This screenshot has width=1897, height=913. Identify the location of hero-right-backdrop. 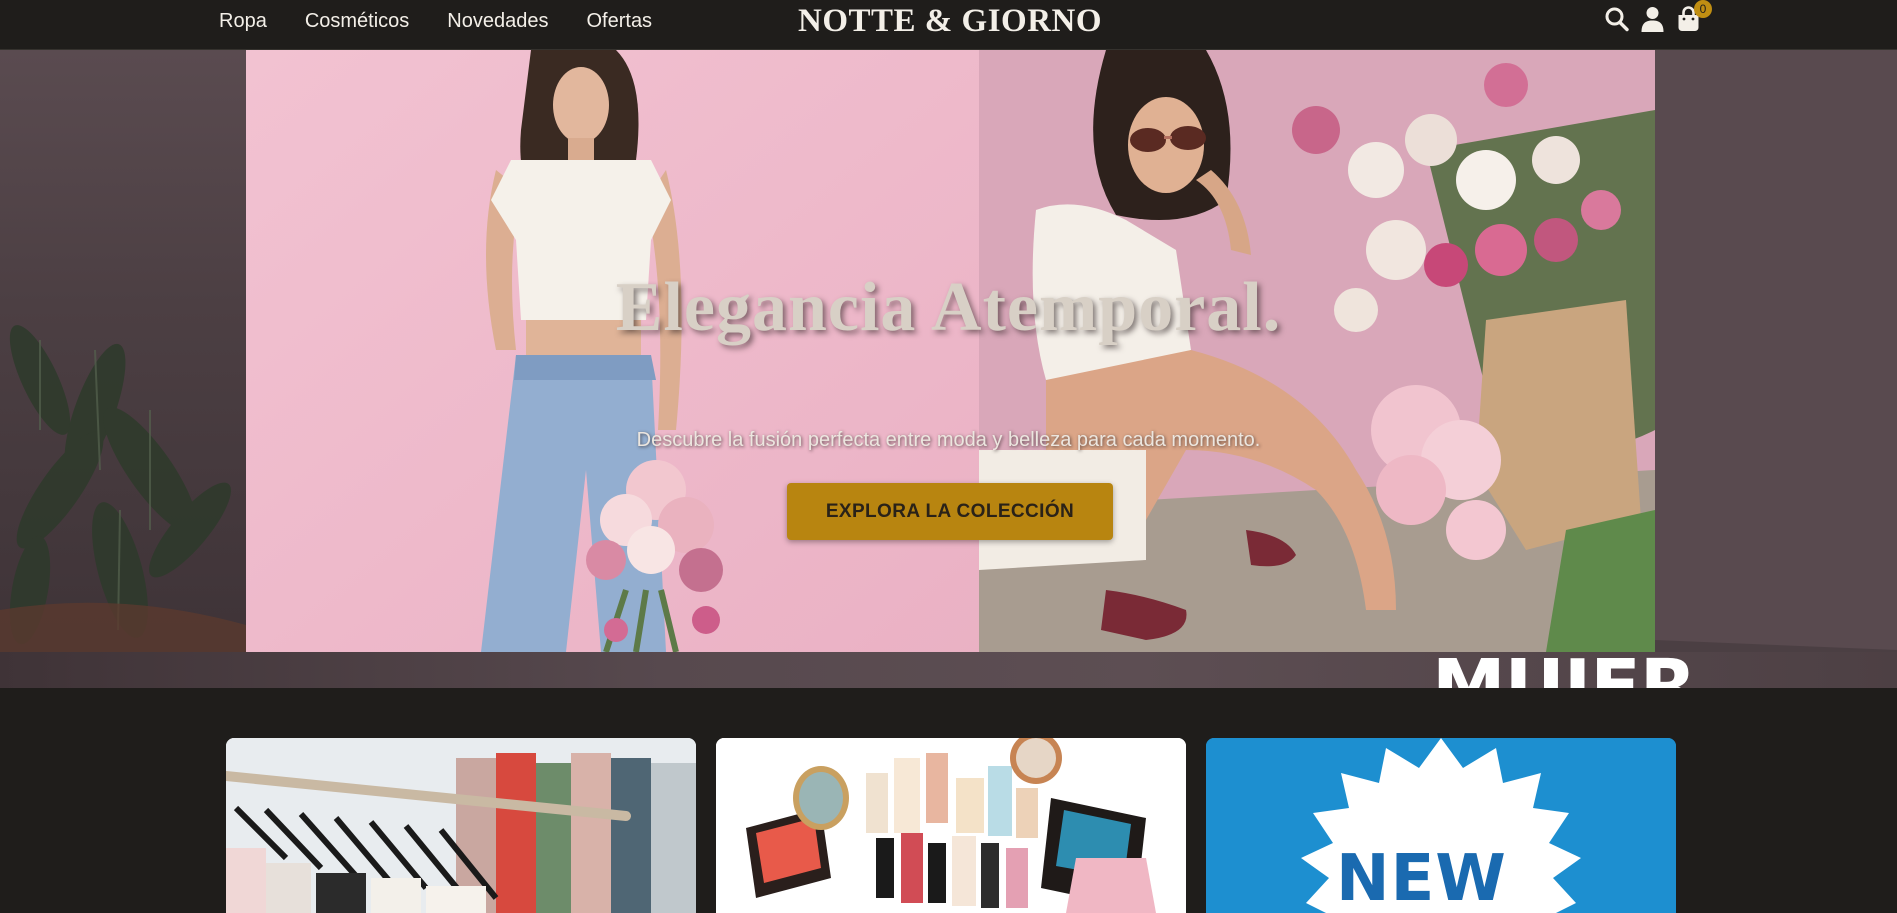
(1776, 369).